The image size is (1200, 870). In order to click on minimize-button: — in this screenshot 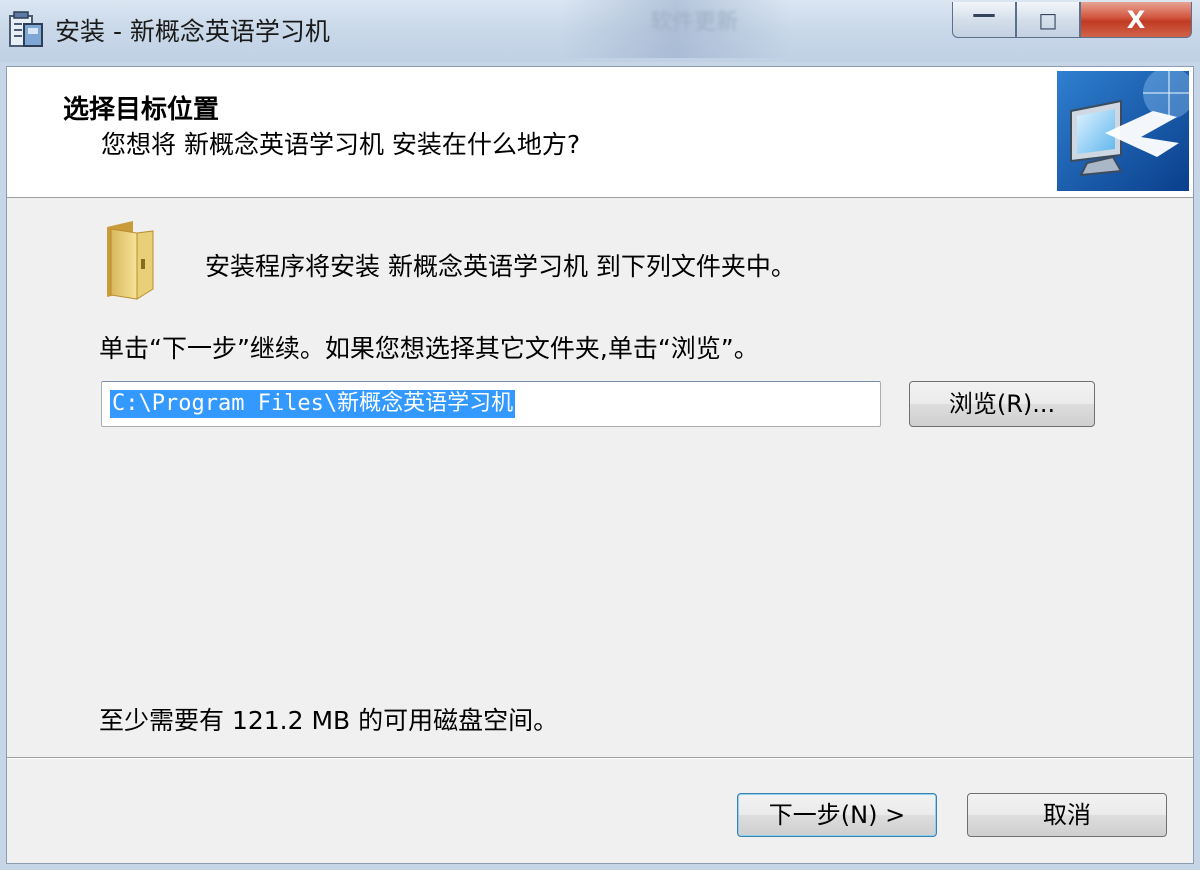, I will do `click(984, 19)`.